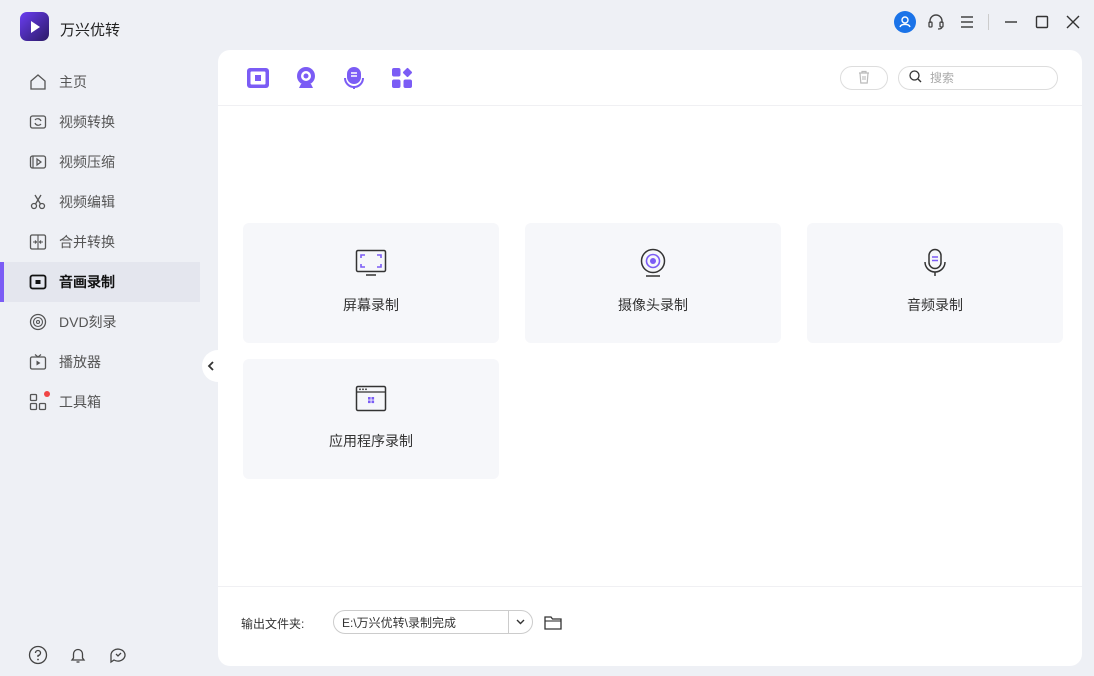 This screenshot has height=676, width=1094. I want to click on mic-icon, so click(935, 263).